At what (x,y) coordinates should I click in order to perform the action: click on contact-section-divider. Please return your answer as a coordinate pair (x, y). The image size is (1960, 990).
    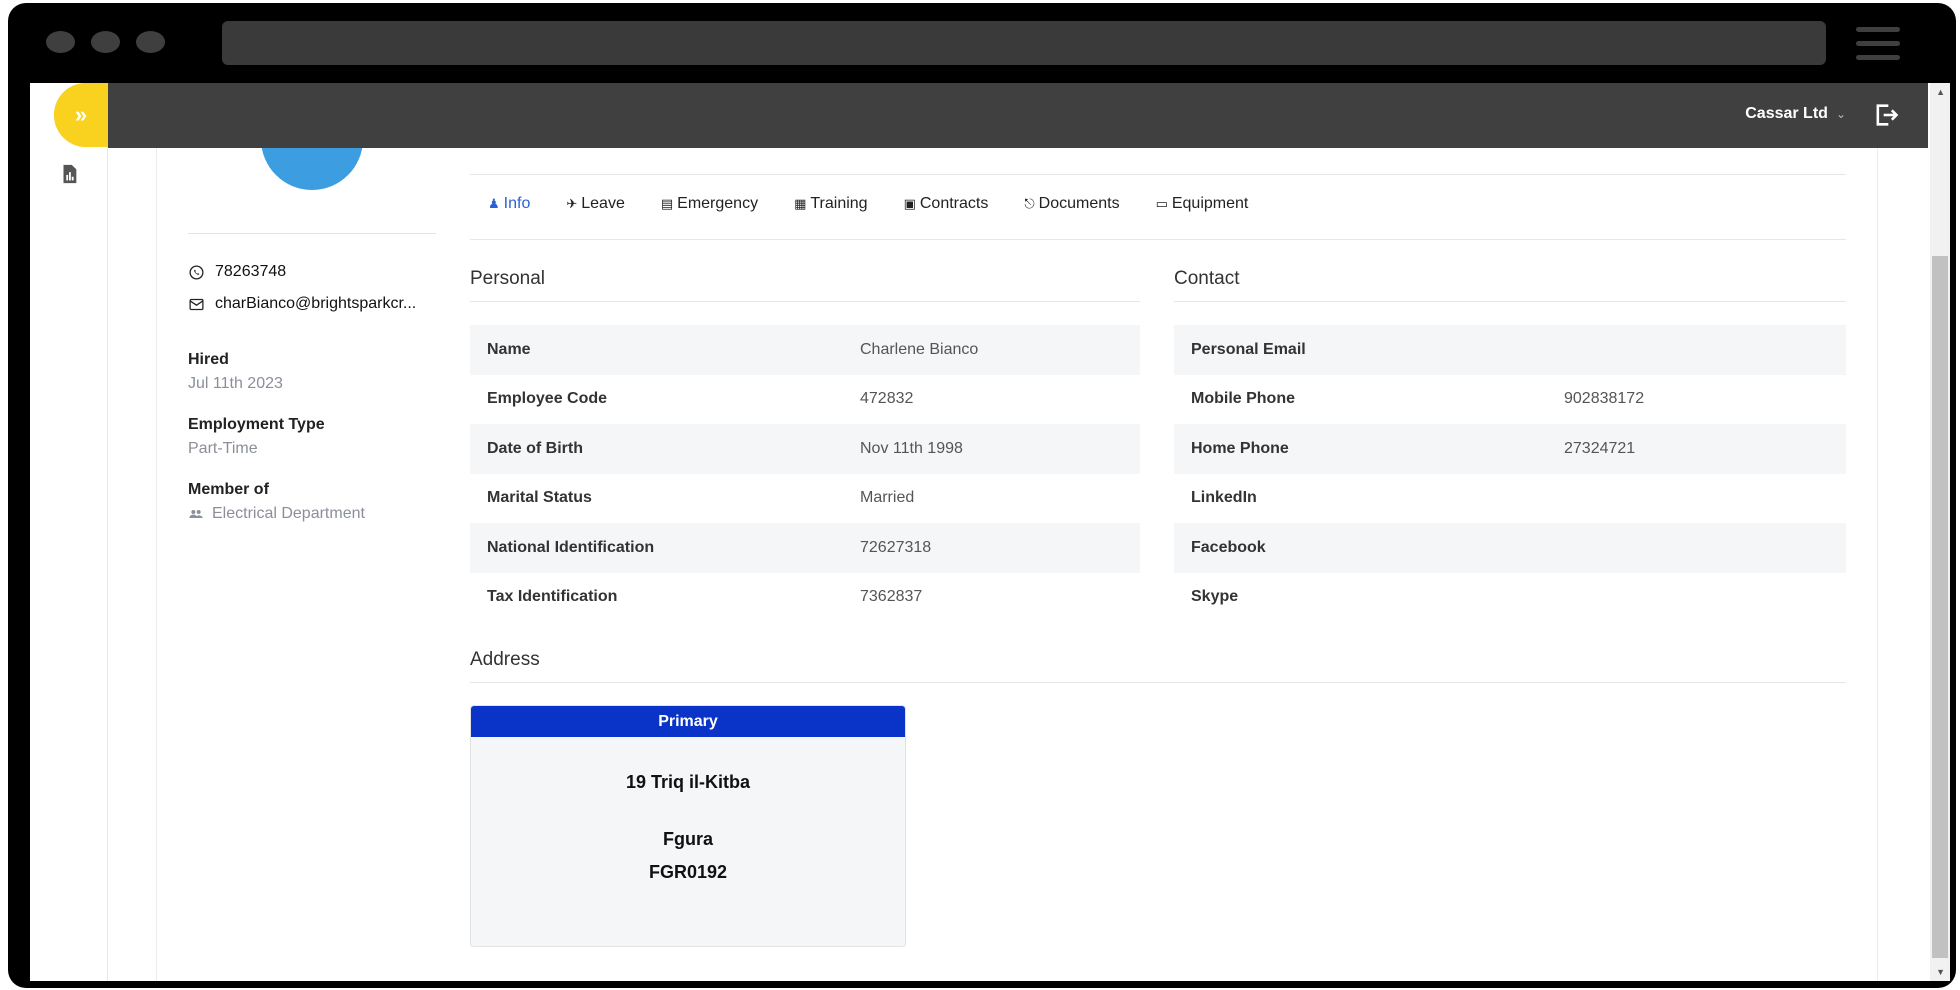
    Looking at the image, I should click on (1510, 301).